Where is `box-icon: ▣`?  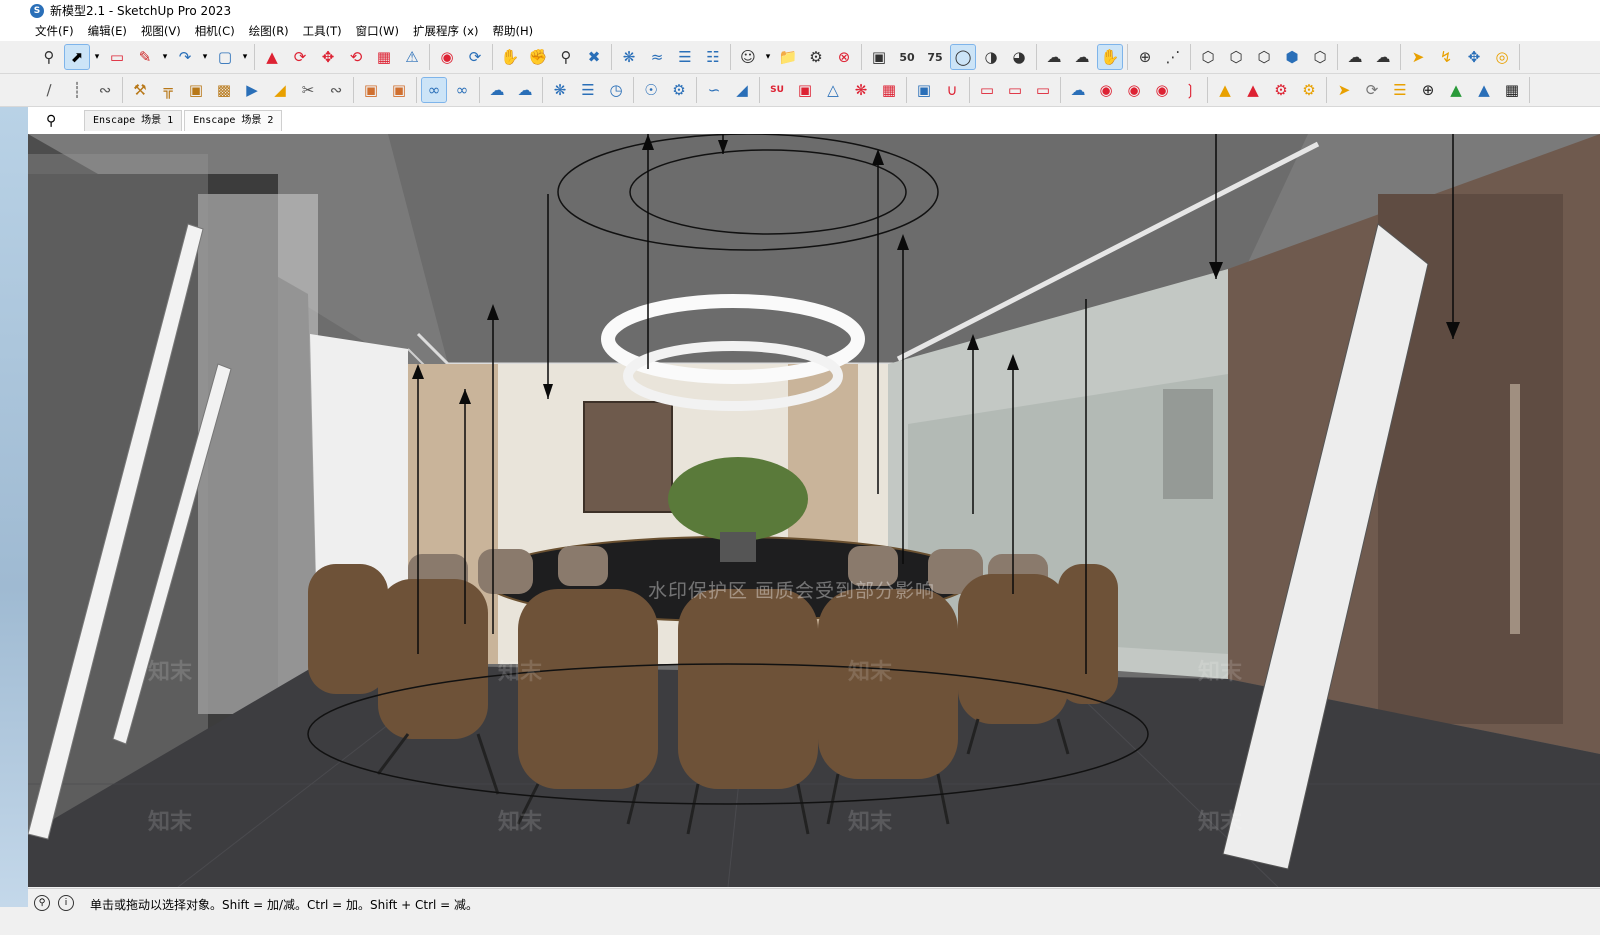 box-icon: ▣ is located at coordinates (196, 90).